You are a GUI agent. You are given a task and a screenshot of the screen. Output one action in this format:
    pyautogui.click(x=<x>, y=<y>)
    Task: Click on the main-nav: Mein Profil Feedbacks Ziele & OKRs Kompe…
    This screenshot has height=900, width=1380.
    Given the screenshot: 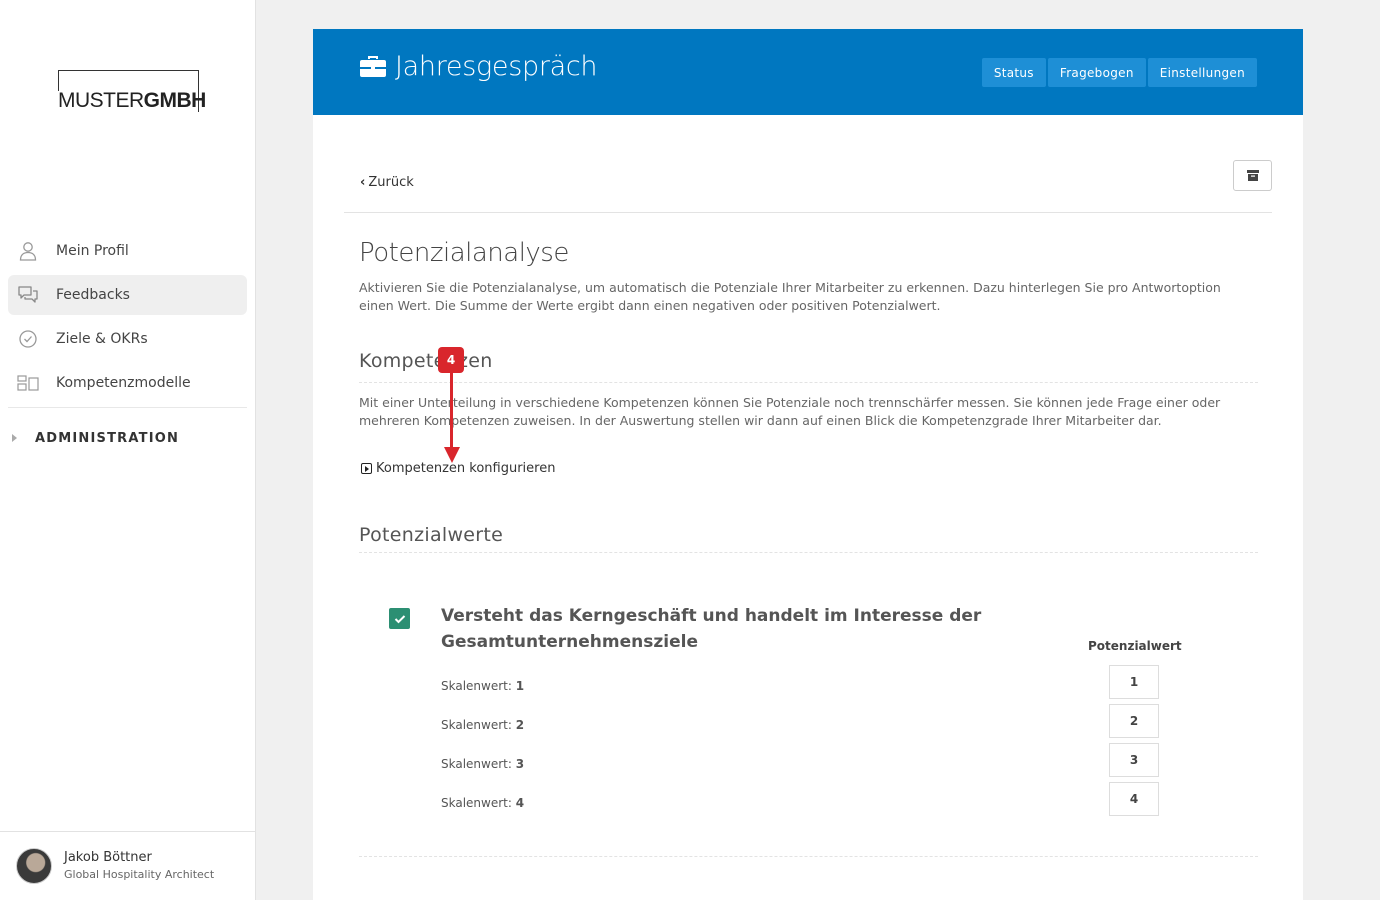 What is the action you would take?
    pyautogui.click(x=127, y=319)
    